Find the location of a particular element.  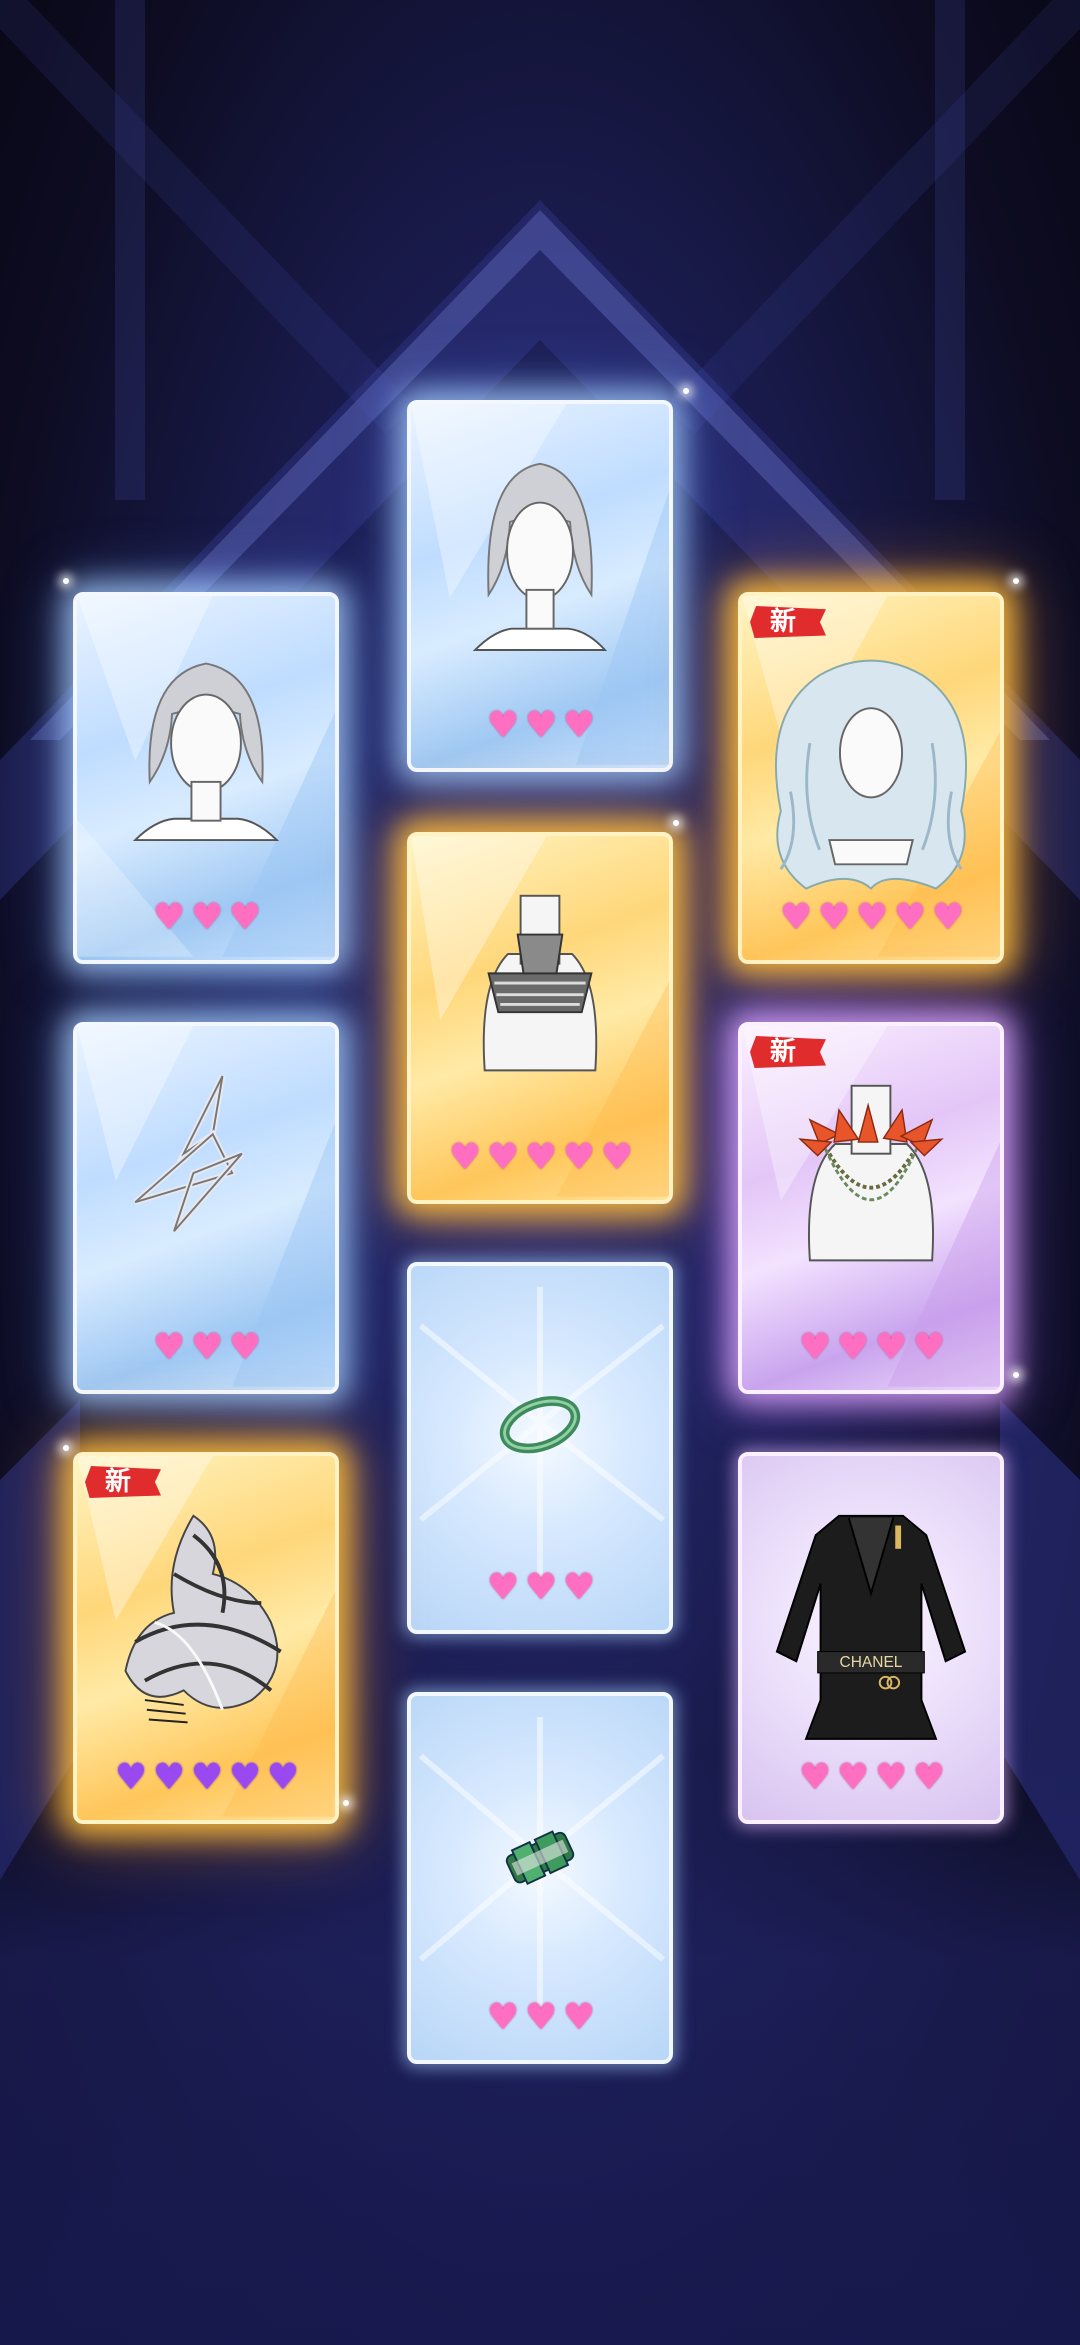

card-silver-ribbon-sculpture-outfit: 新 ♥ ♥ ♥ ♥ ♥ is located at coordinates (206, 1638).